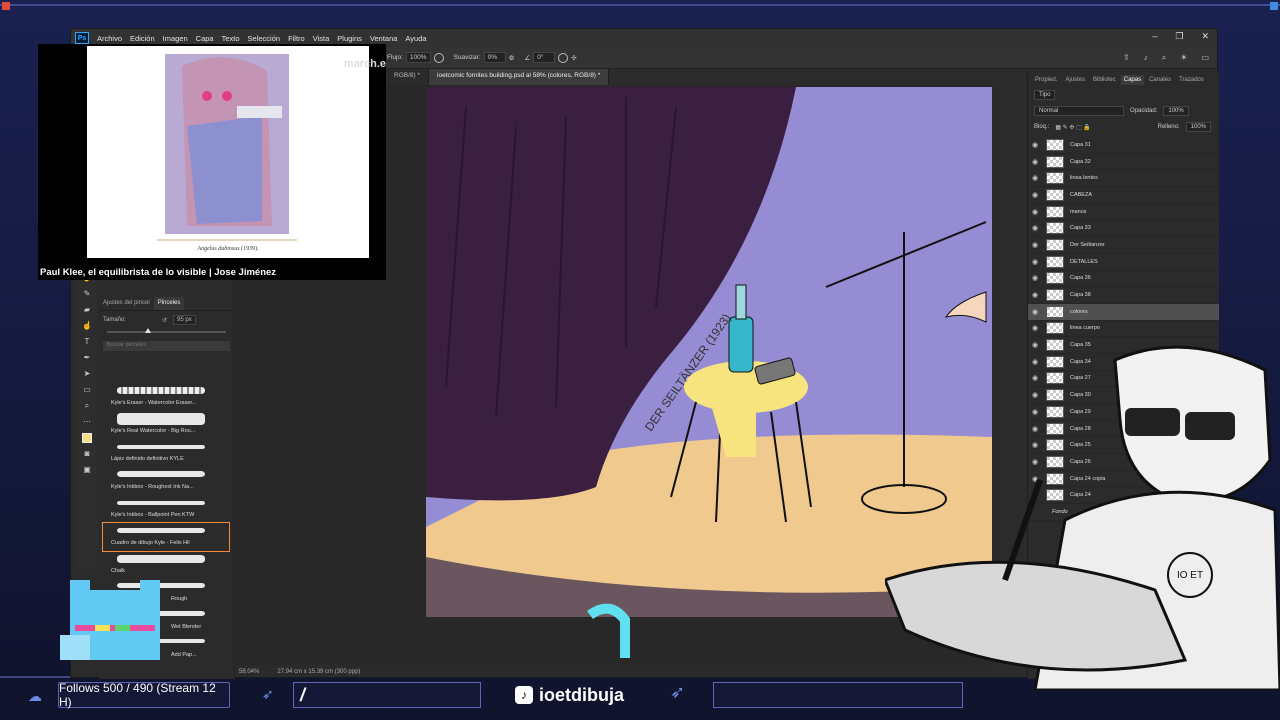 The height and width of the screenshot is (720, 1280). Describe the element at coordinates (164, 320) in the screenshot. I see `reset-icon: ↺` at that location.